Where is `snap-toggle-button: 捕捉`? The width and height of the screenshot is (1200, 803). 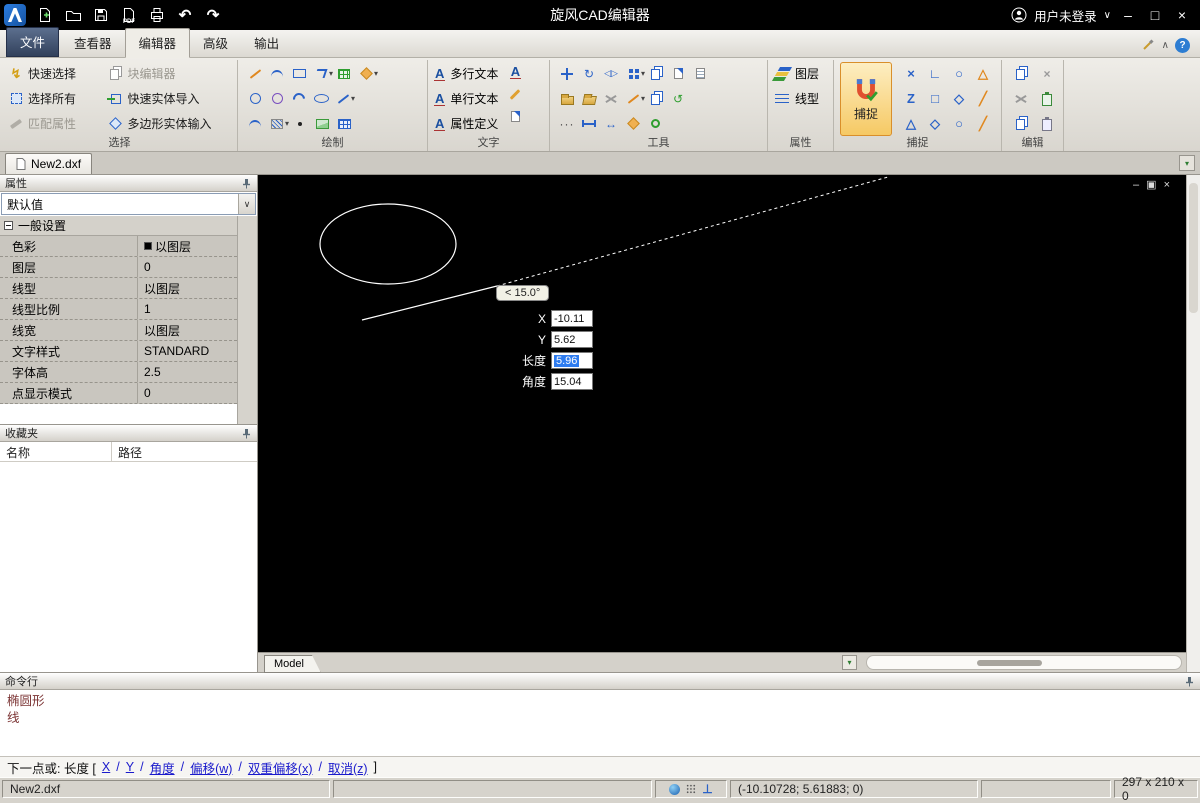 snap-toggle-button: 捕捉 is located at coordinates (866, 99).